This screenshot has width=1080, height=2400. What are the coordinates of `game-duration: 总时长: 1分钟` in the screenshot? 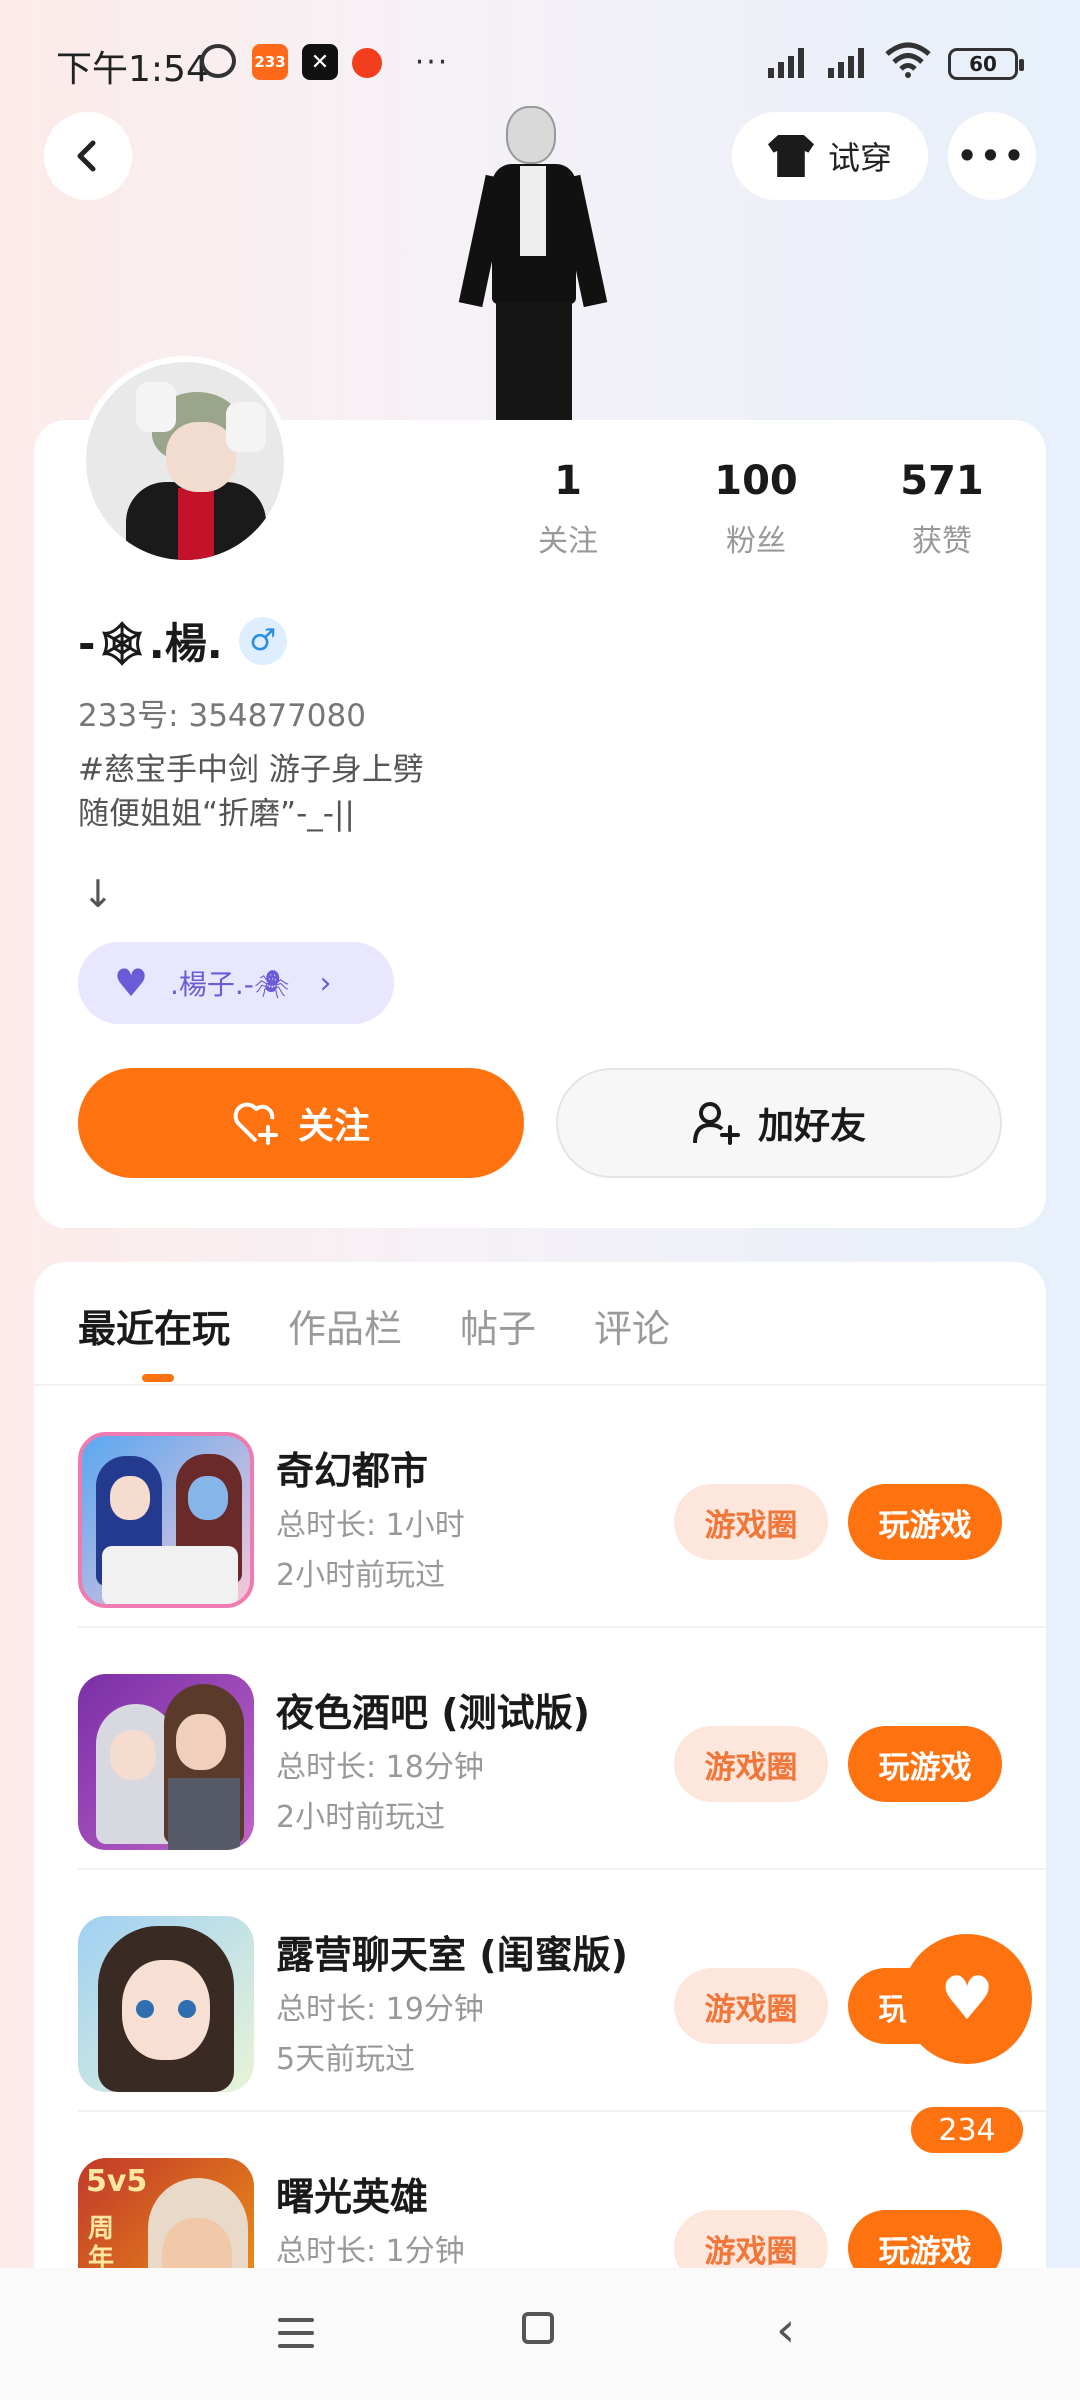 It's located at (370, 2251).